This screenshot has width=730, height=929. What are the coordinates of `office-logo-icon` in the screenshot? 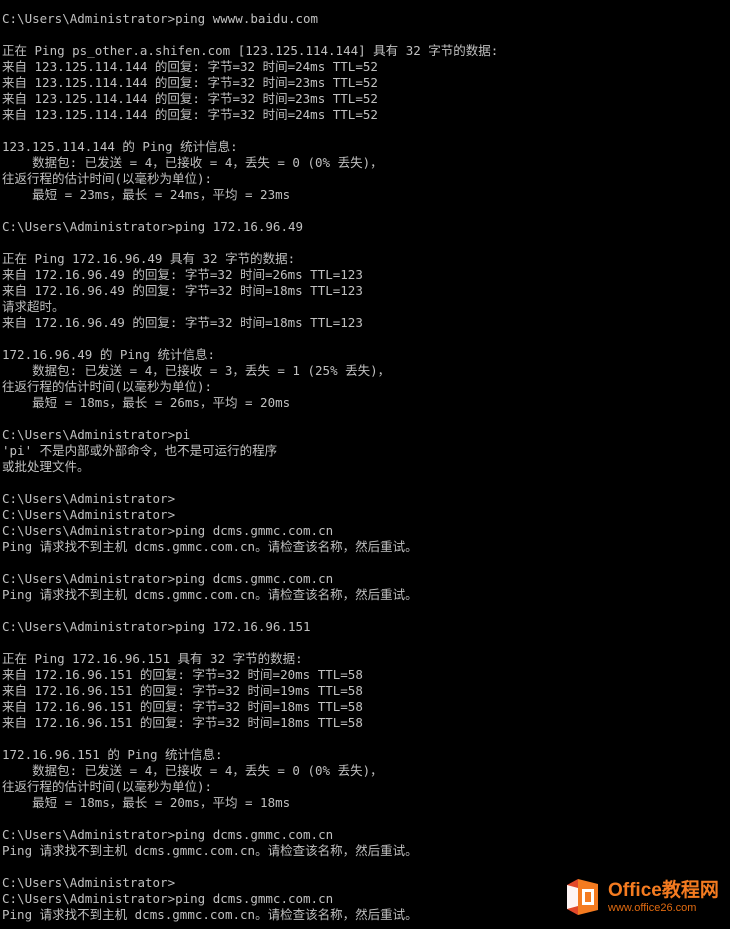 It's located at (583, 897).